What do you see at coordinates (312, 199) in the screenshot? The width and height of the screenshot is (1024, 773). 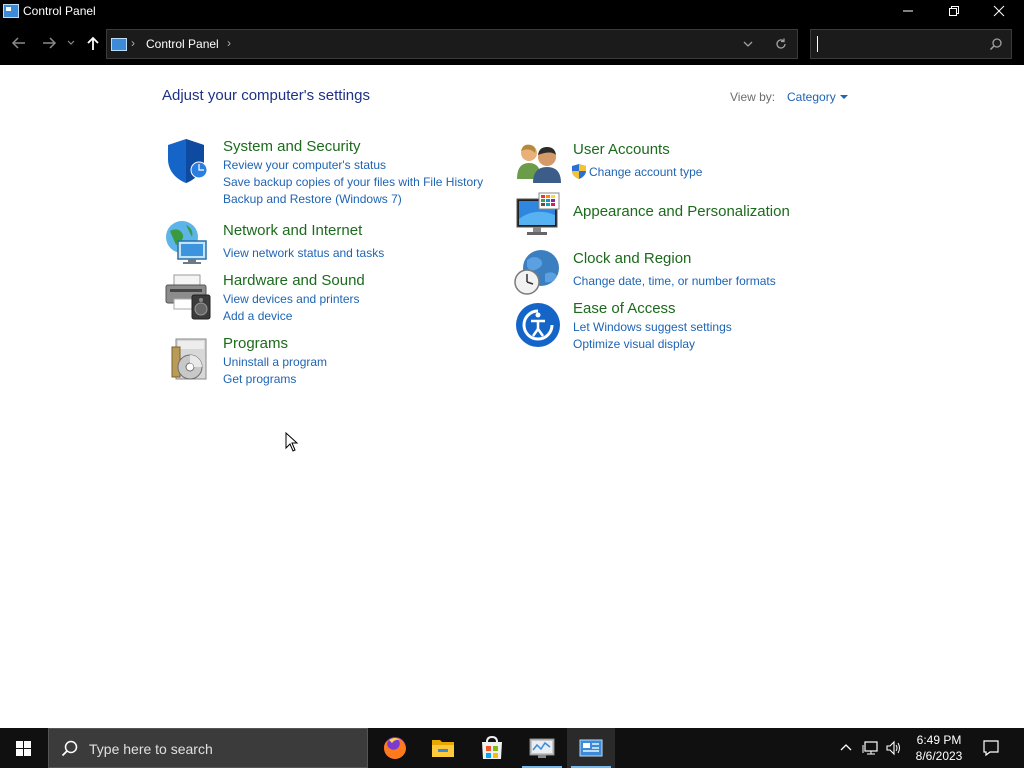 I see `link-backup-and-restore: Backup and Restore (Windows 7)` at bounding box center [312, 199].